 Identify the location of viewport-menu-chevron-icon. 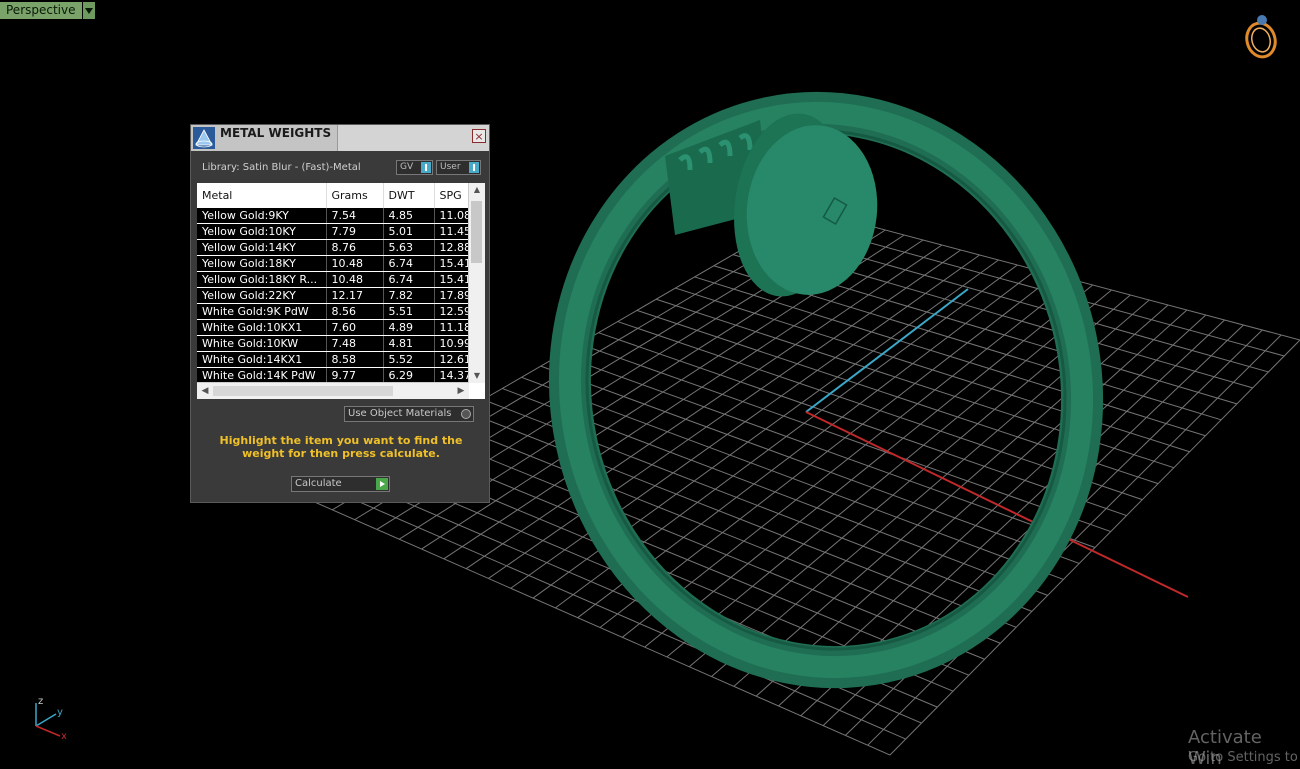
(88, 10).